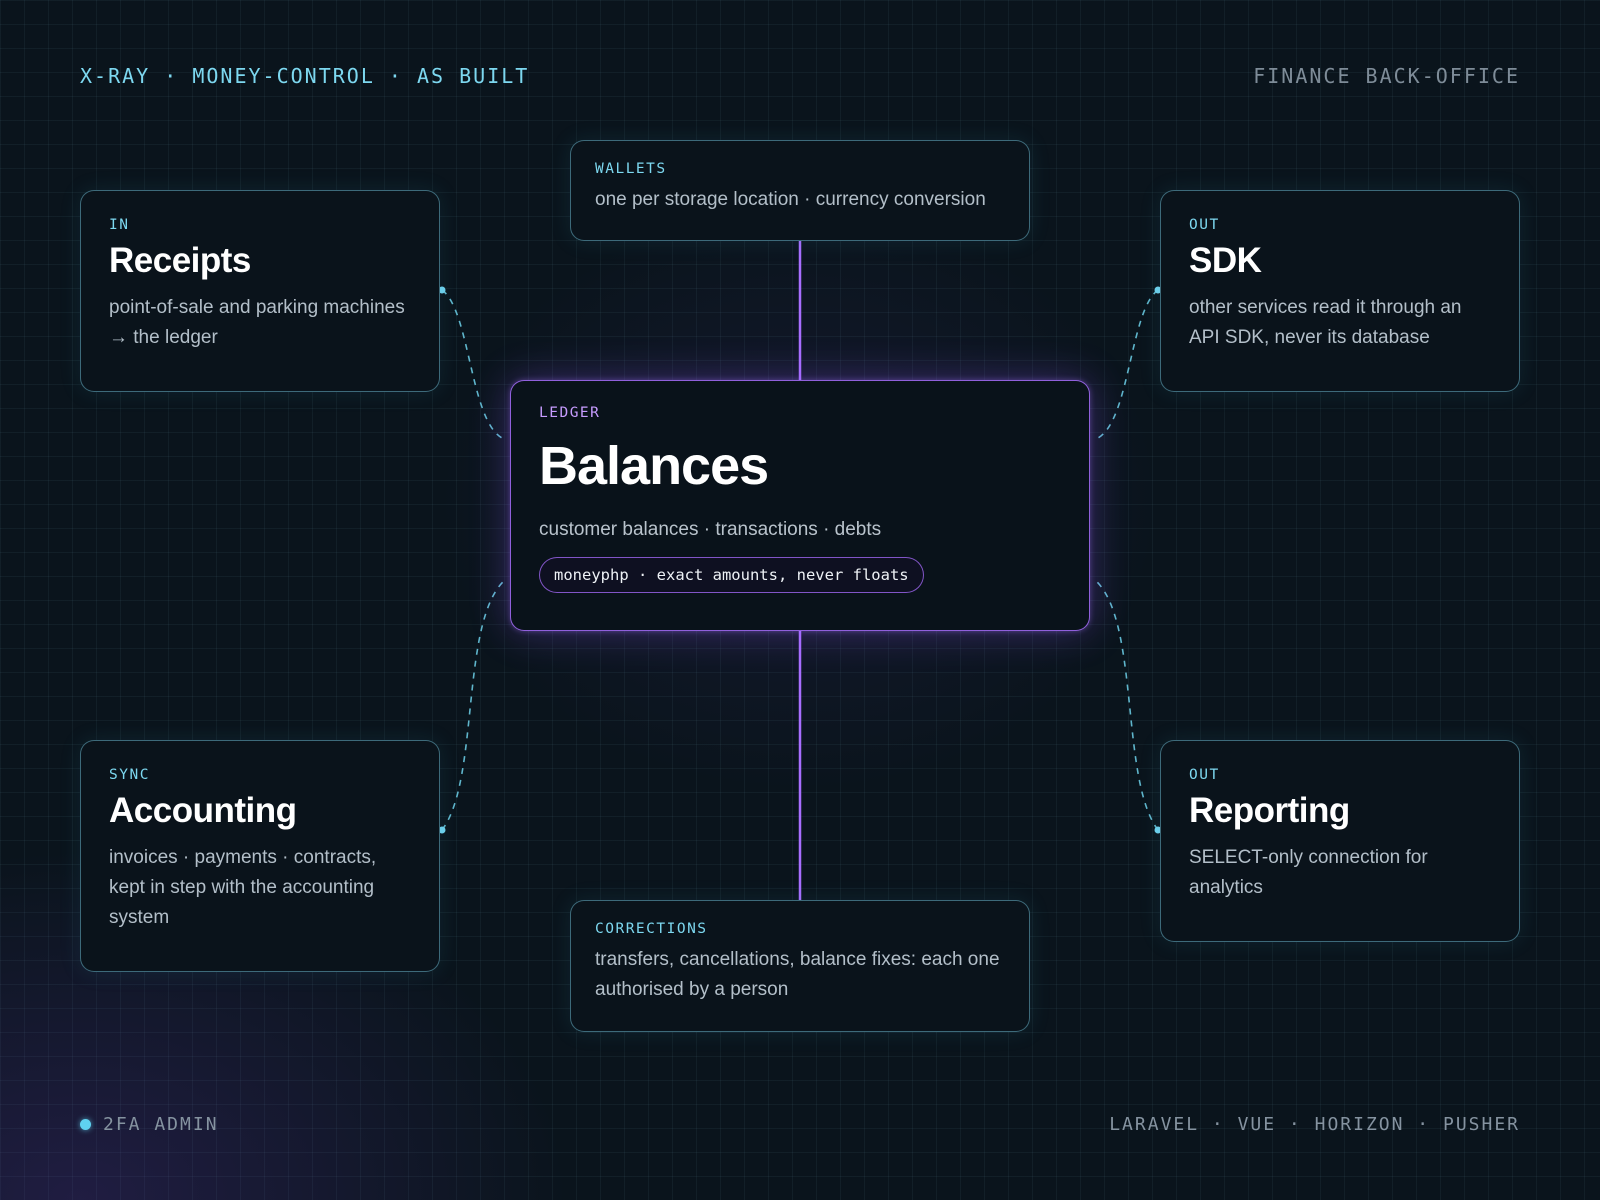 The image size is (1600, 1200). Describe the element at coordinates (651, 929) in the screenshot. I see `corrections-kicker: CORRECTIONS` at that location.